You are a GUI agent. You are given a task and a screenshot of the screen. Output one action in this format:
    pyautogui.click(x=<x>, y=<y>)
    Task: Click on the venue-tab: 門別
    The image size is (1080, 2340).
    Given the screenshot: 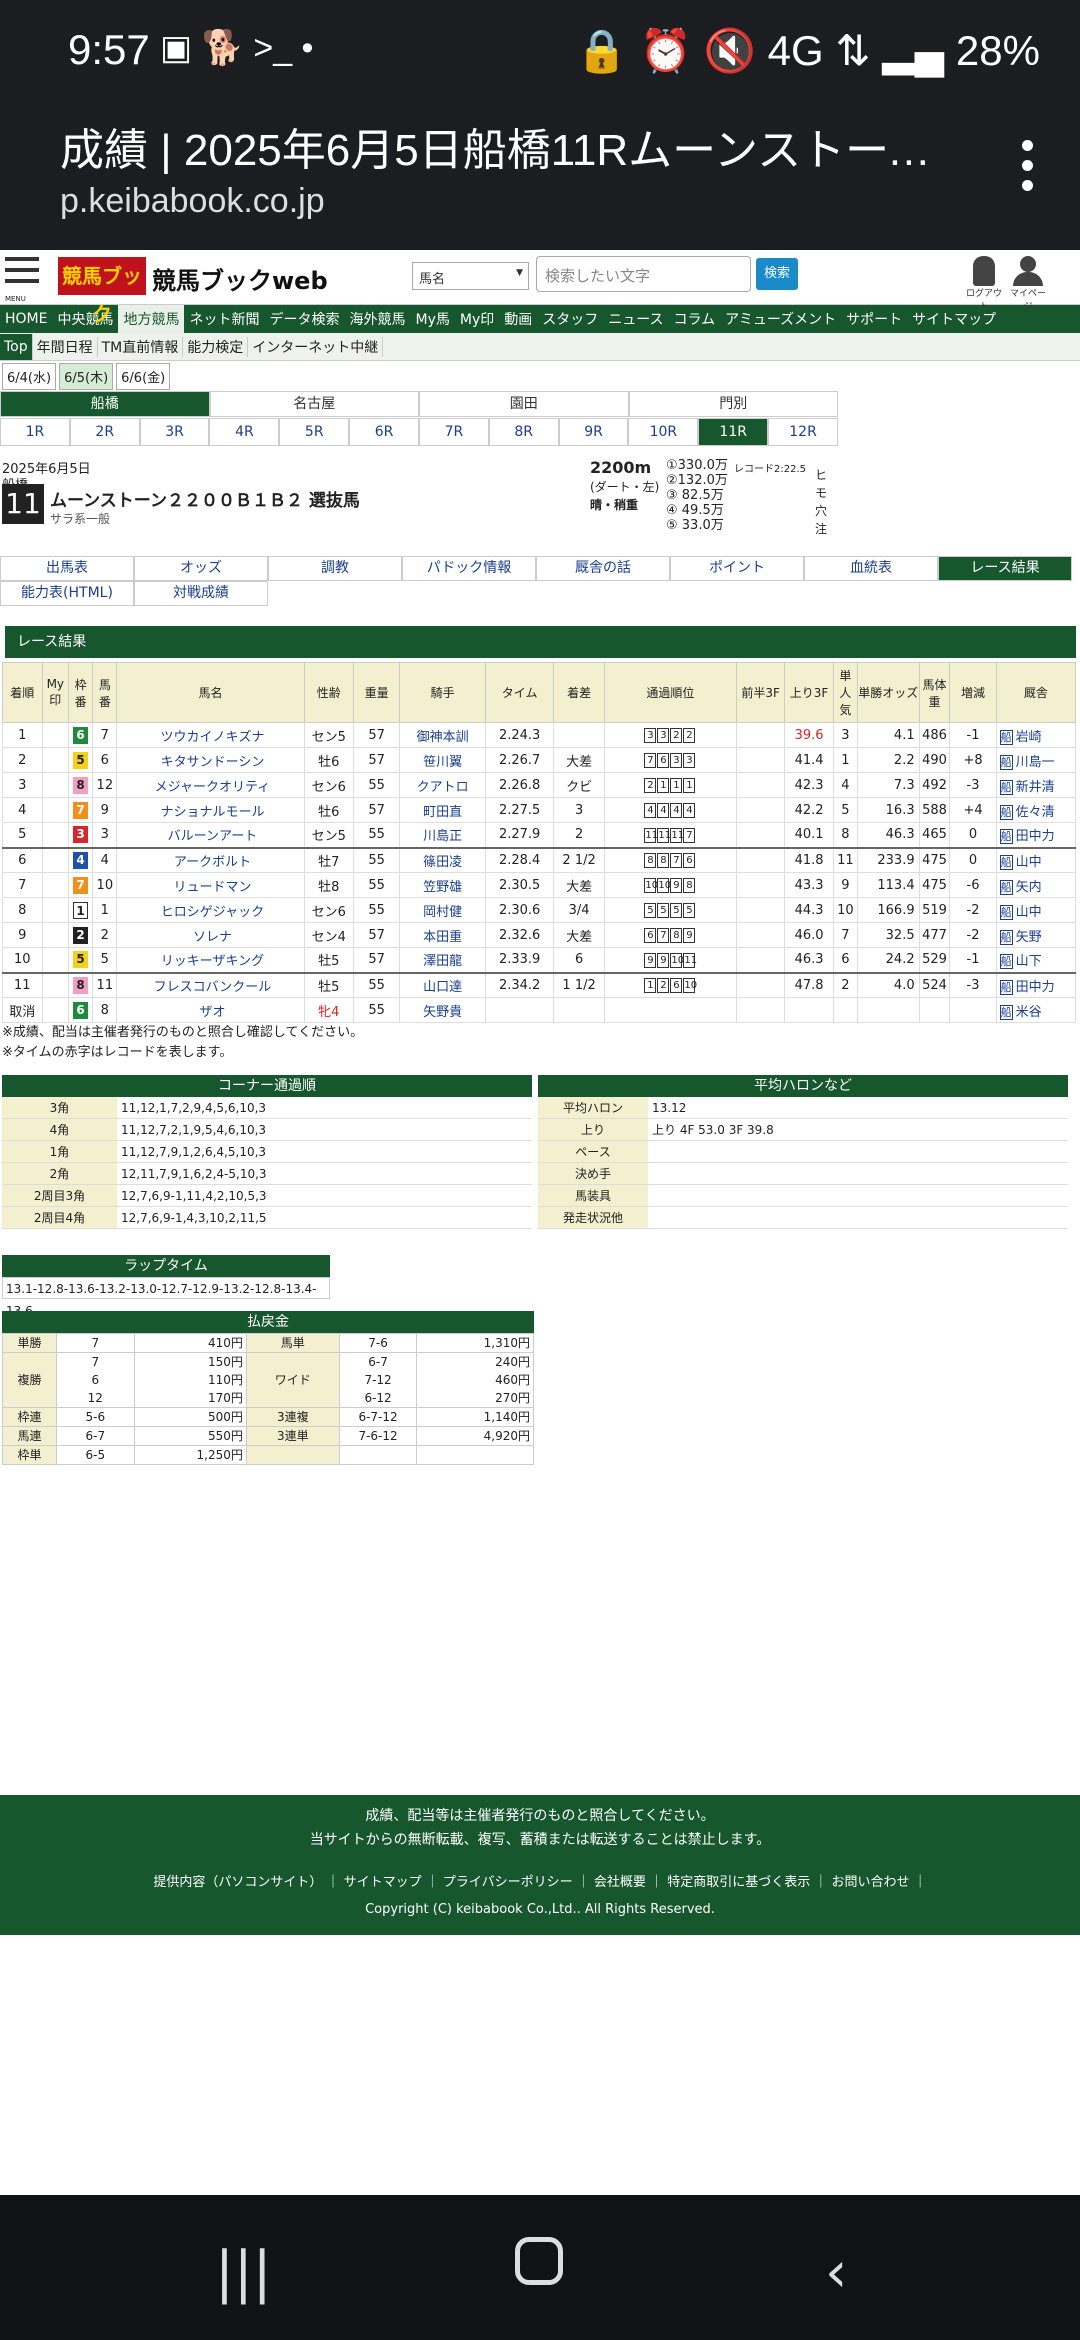 What is the action you would take?
    pyautogui.click(x=733, y=404)
    